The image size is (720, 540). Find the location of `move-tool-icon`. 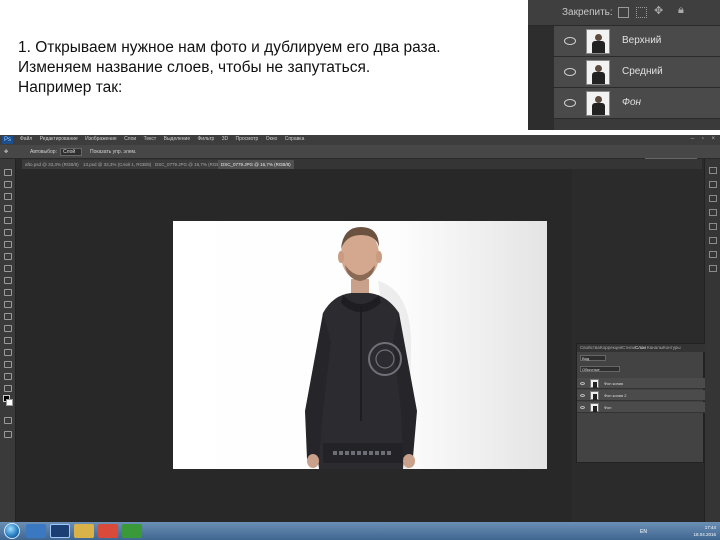

move-tool-icon is located at coordinates (8, 172).